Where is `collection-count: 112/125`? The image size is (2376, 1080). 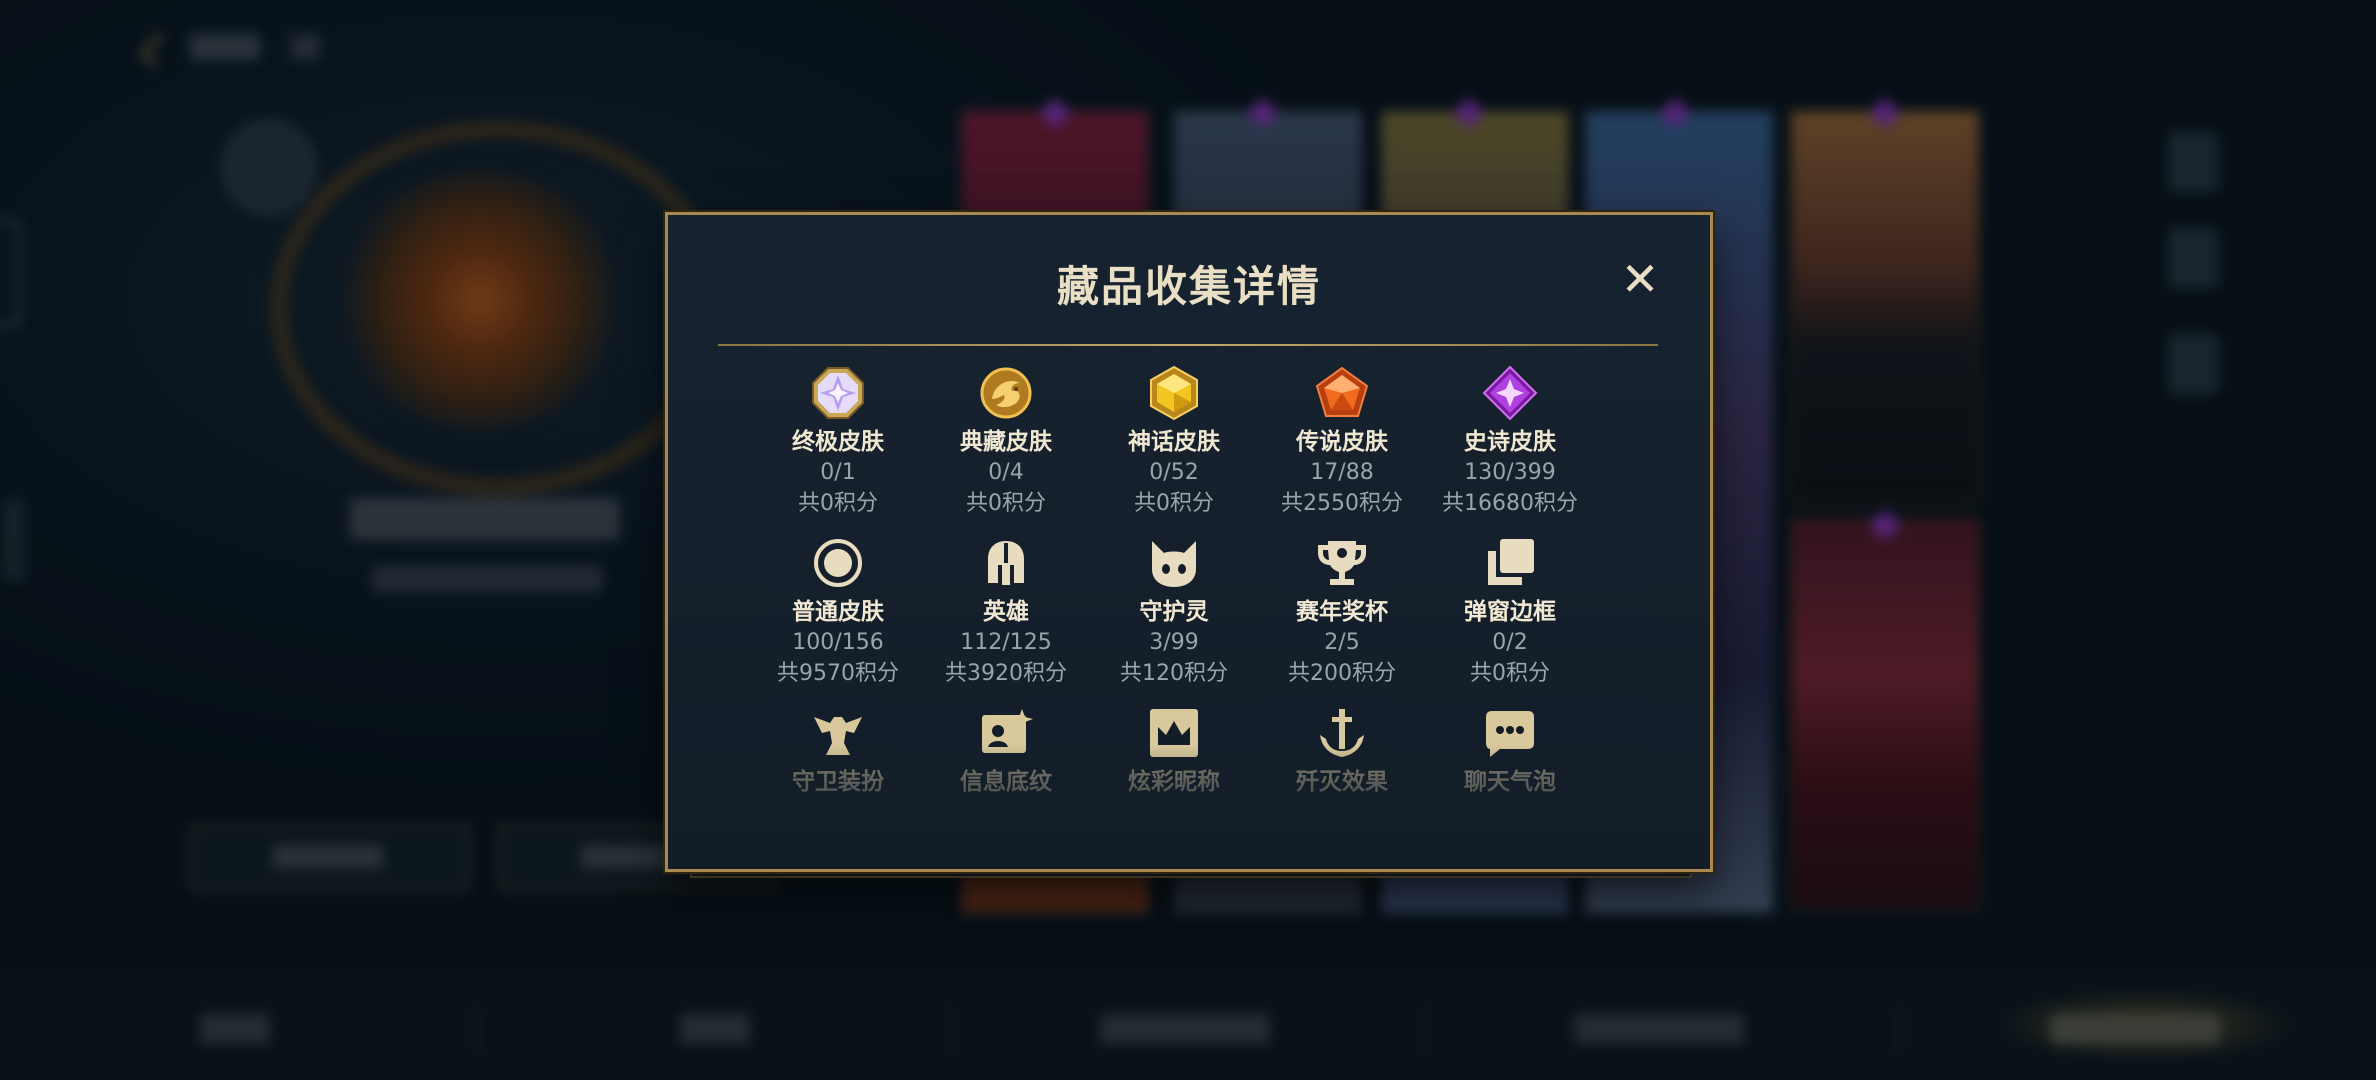
collection-count: 112/125 is located at coordinates (1006, 642).